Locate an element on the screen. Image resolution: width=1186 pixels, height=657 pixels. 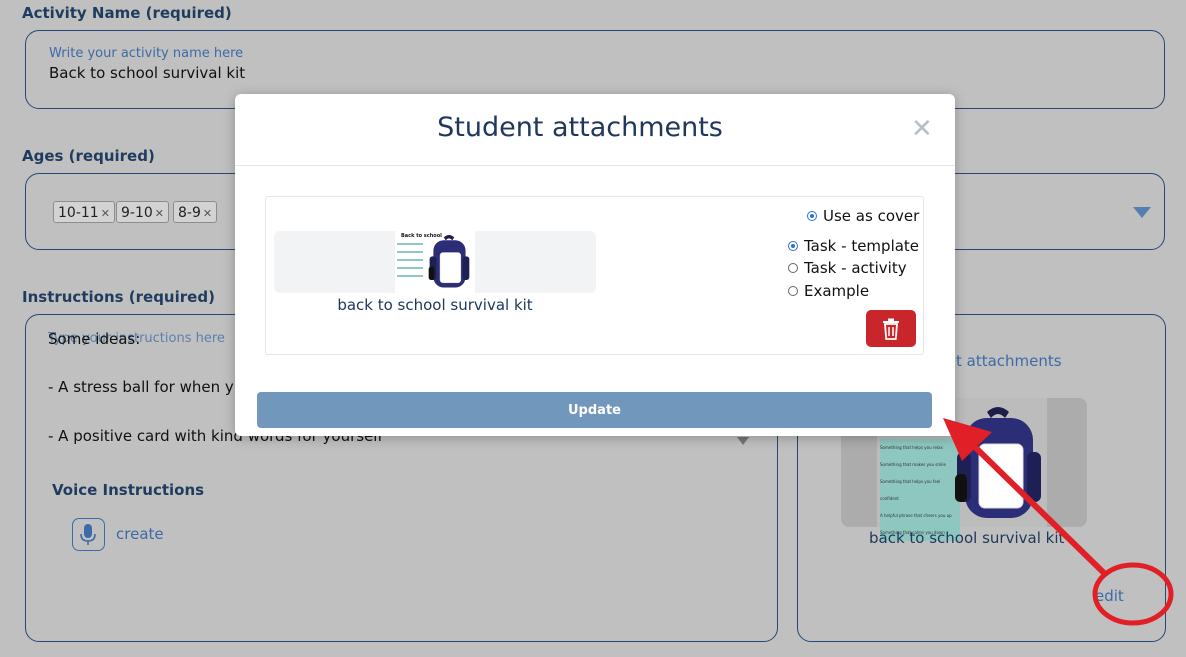
annotation-overlay is located at coordinates (1058, 522).